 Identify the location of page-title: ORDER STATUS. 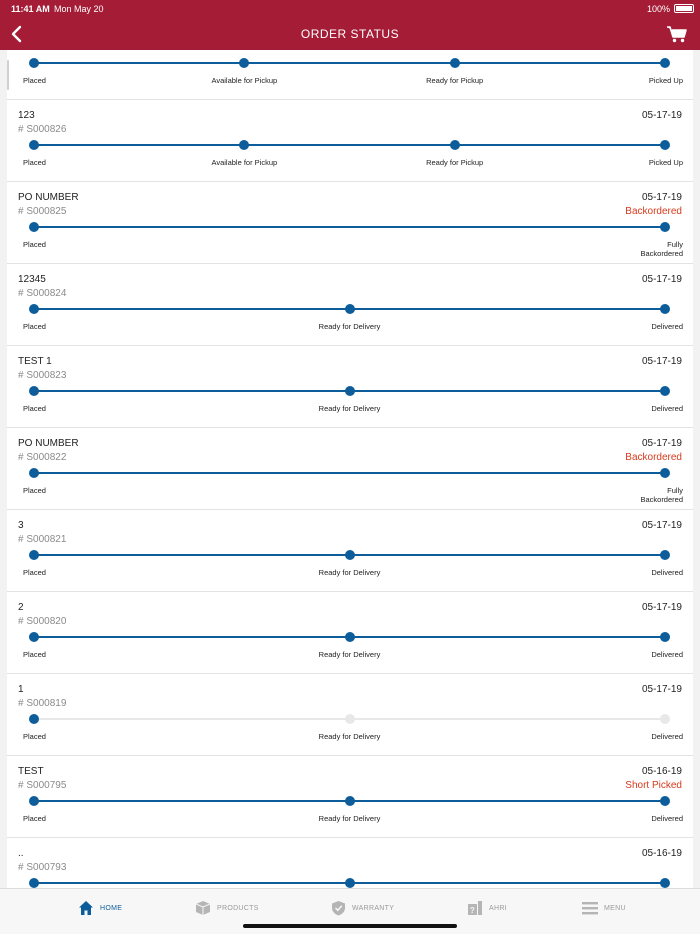
(350, 34).